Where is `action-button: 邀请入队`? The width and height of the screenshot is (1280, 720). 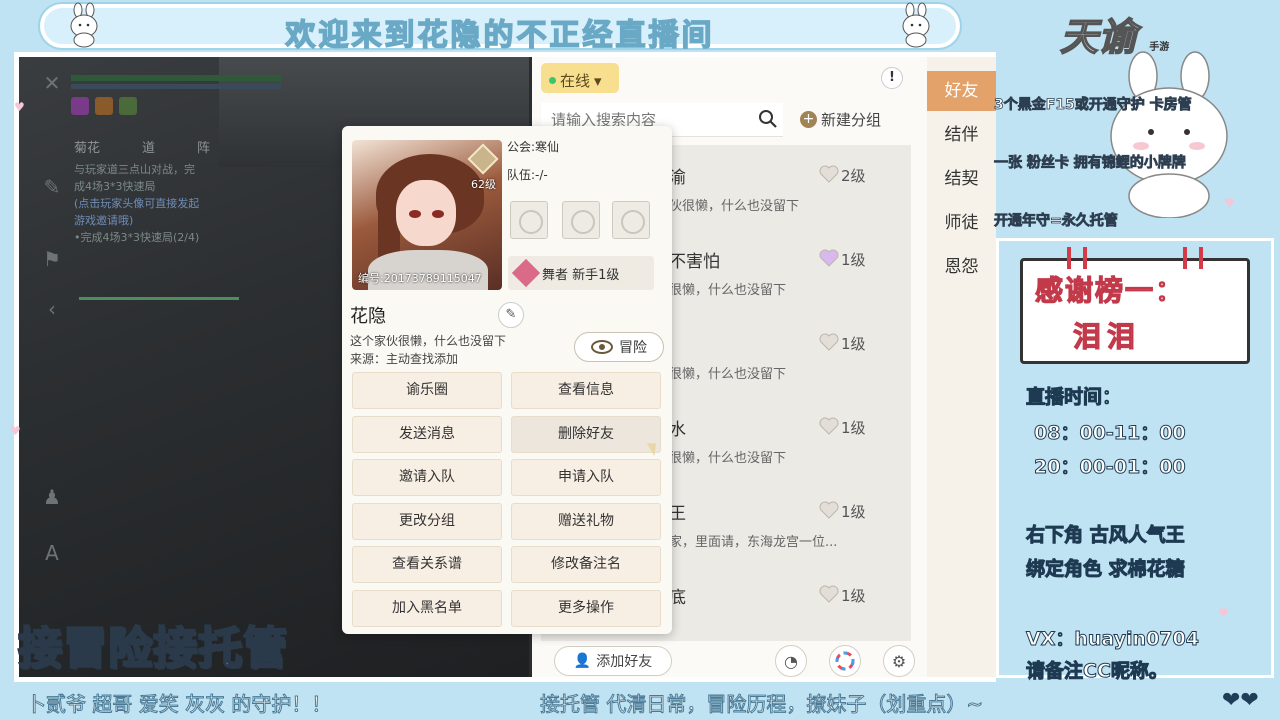
action-button: 邀请入队 is located at coordinates (427, 477).